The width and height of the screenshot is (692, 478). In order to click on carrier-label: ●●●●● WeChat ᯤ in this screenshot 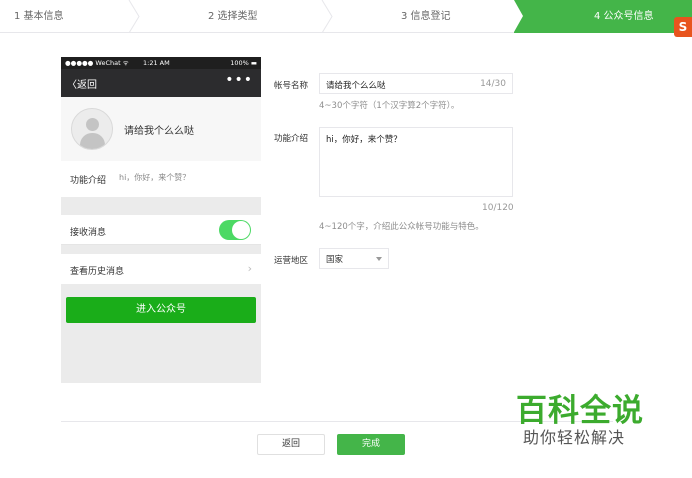, I will do `click(97, 63)`.